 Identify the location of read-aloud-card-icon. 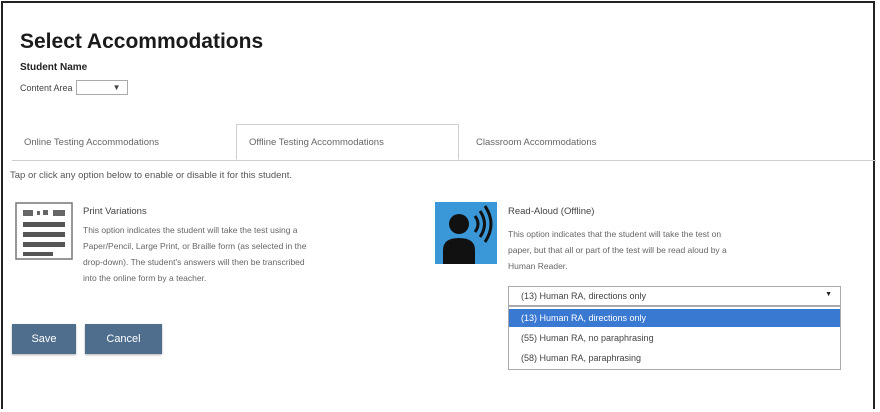
(466, 233).